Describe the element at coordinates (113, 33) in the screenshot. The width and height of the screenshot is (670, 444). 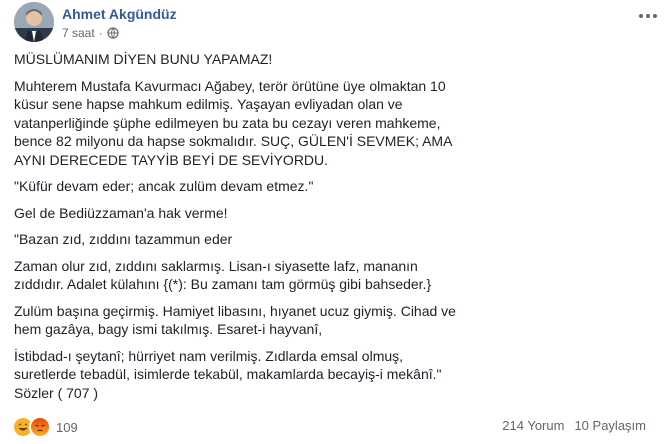
I see `globe-icon` at that location.